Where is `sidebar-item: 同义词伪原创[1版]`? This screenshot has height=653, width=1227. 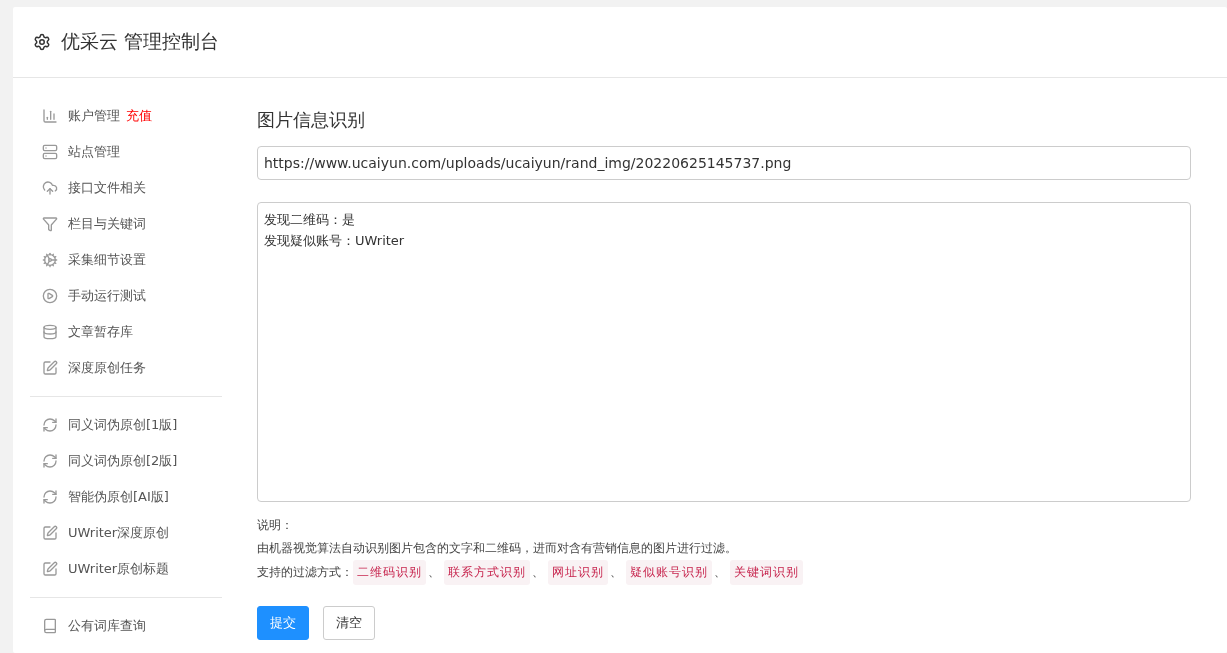
sidebar-item: 同义词伪原创[1版] is located at coordinates (126, 425).